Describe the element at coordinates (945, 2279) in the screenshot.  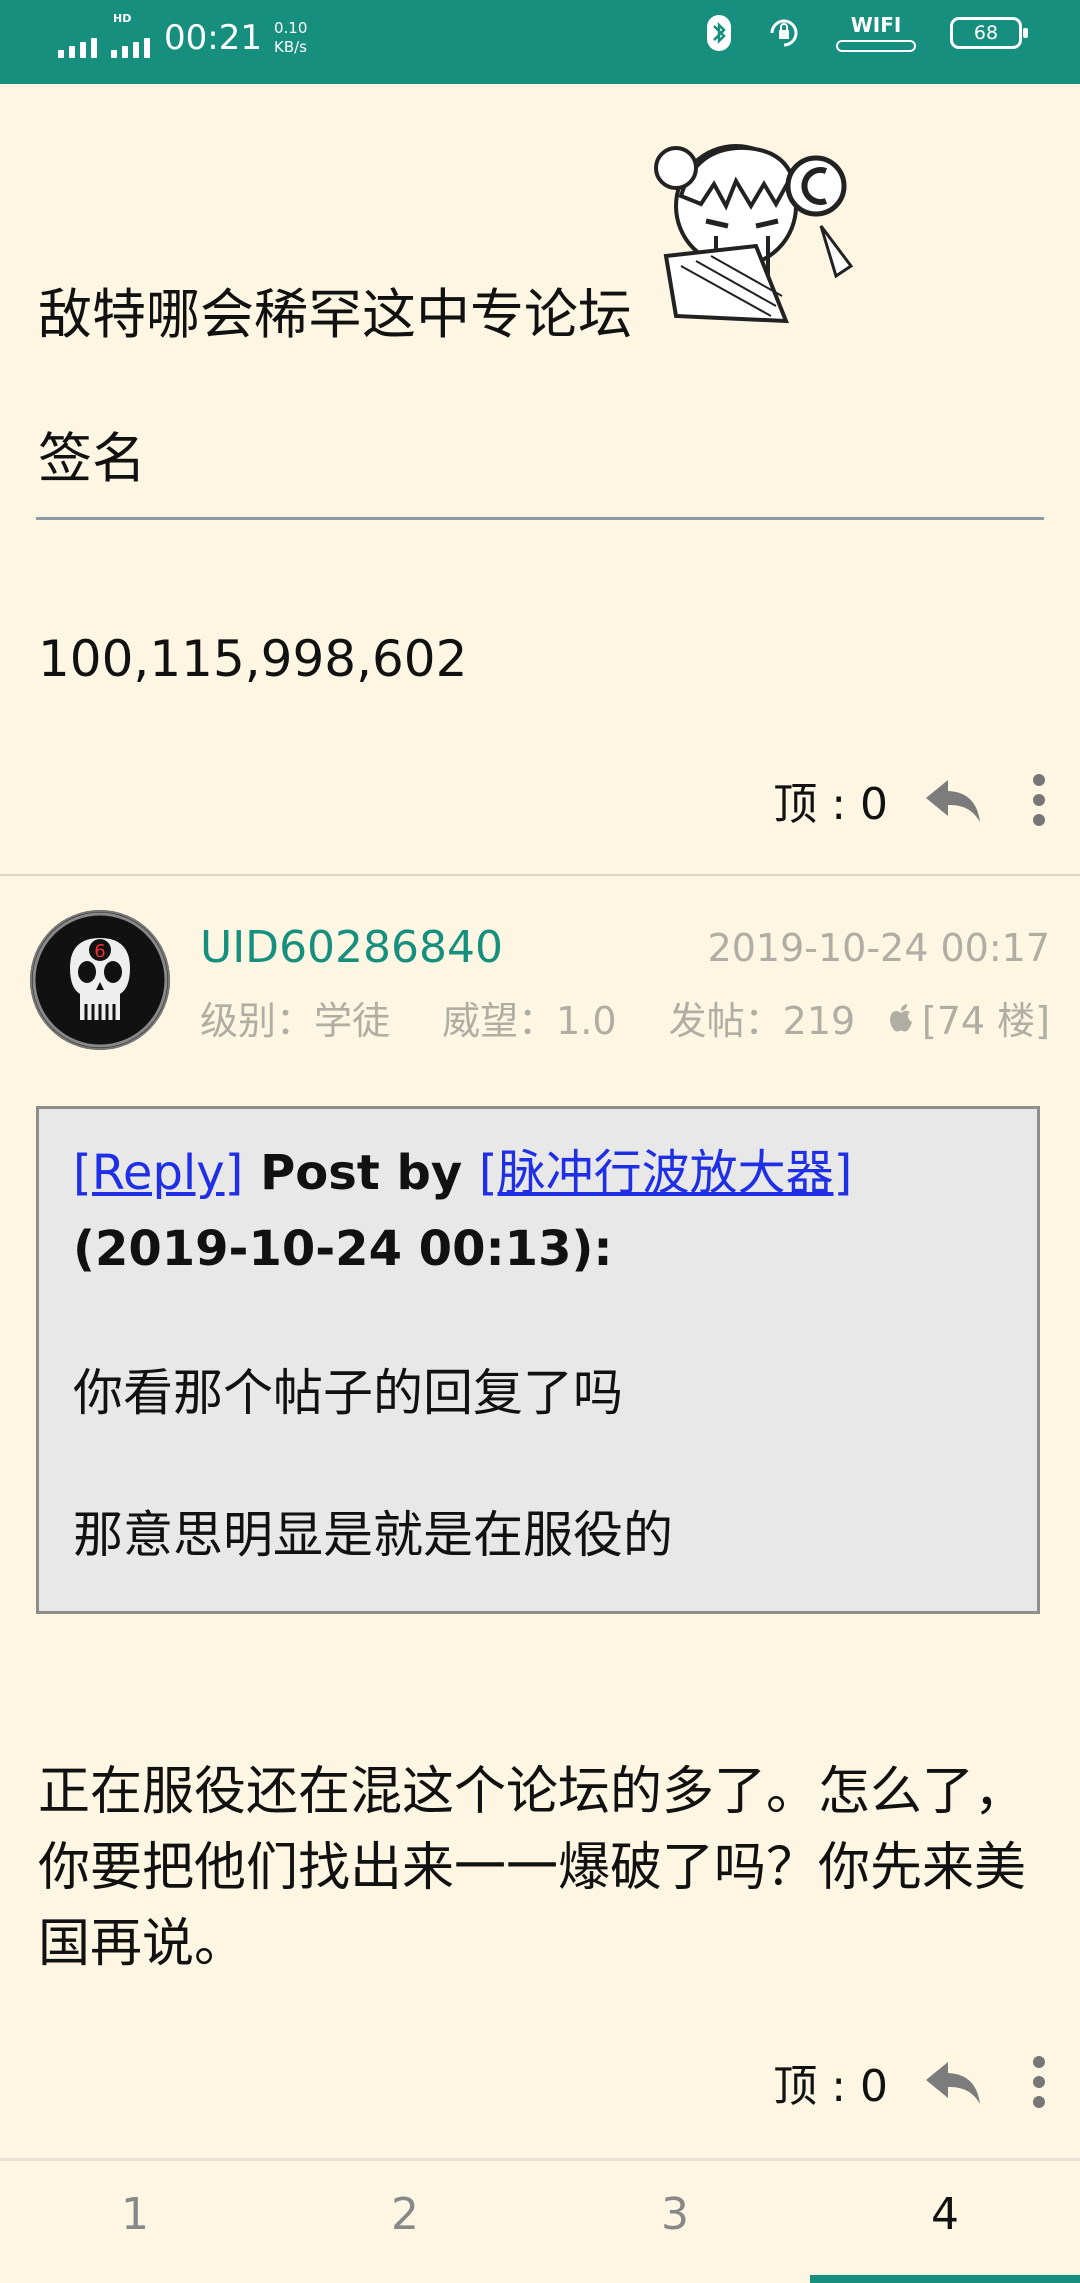
I see `active-page-indicator` at that location.